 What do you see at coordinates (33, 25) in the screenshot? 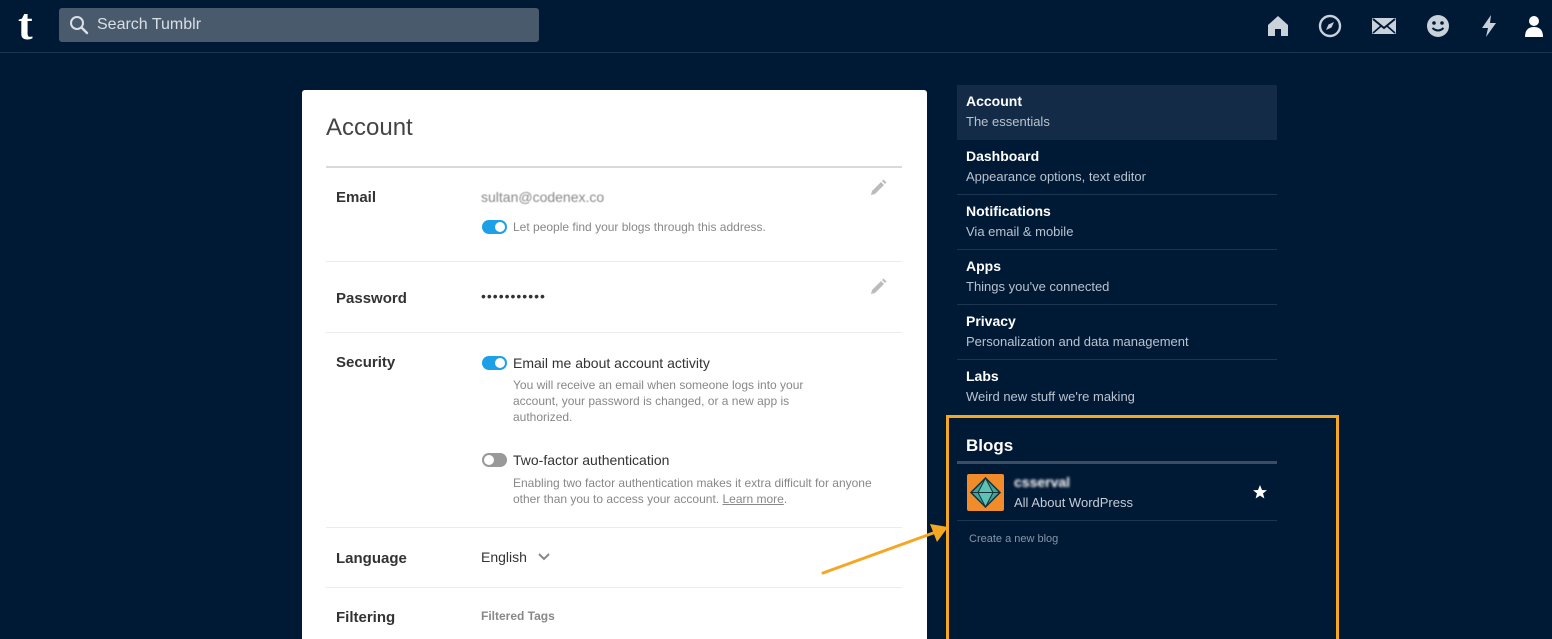
I see `tumblr-logo: t` at bounding box center [33, 25].